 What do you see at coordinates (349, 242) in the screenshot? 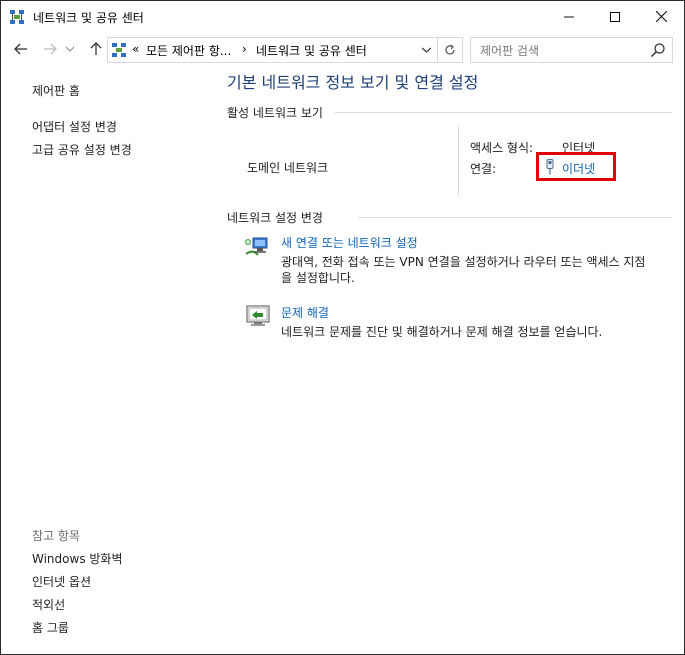
I see `new-connection-link: 새 연결 또는 네트워크 설정` at bounding box center [349, 242].